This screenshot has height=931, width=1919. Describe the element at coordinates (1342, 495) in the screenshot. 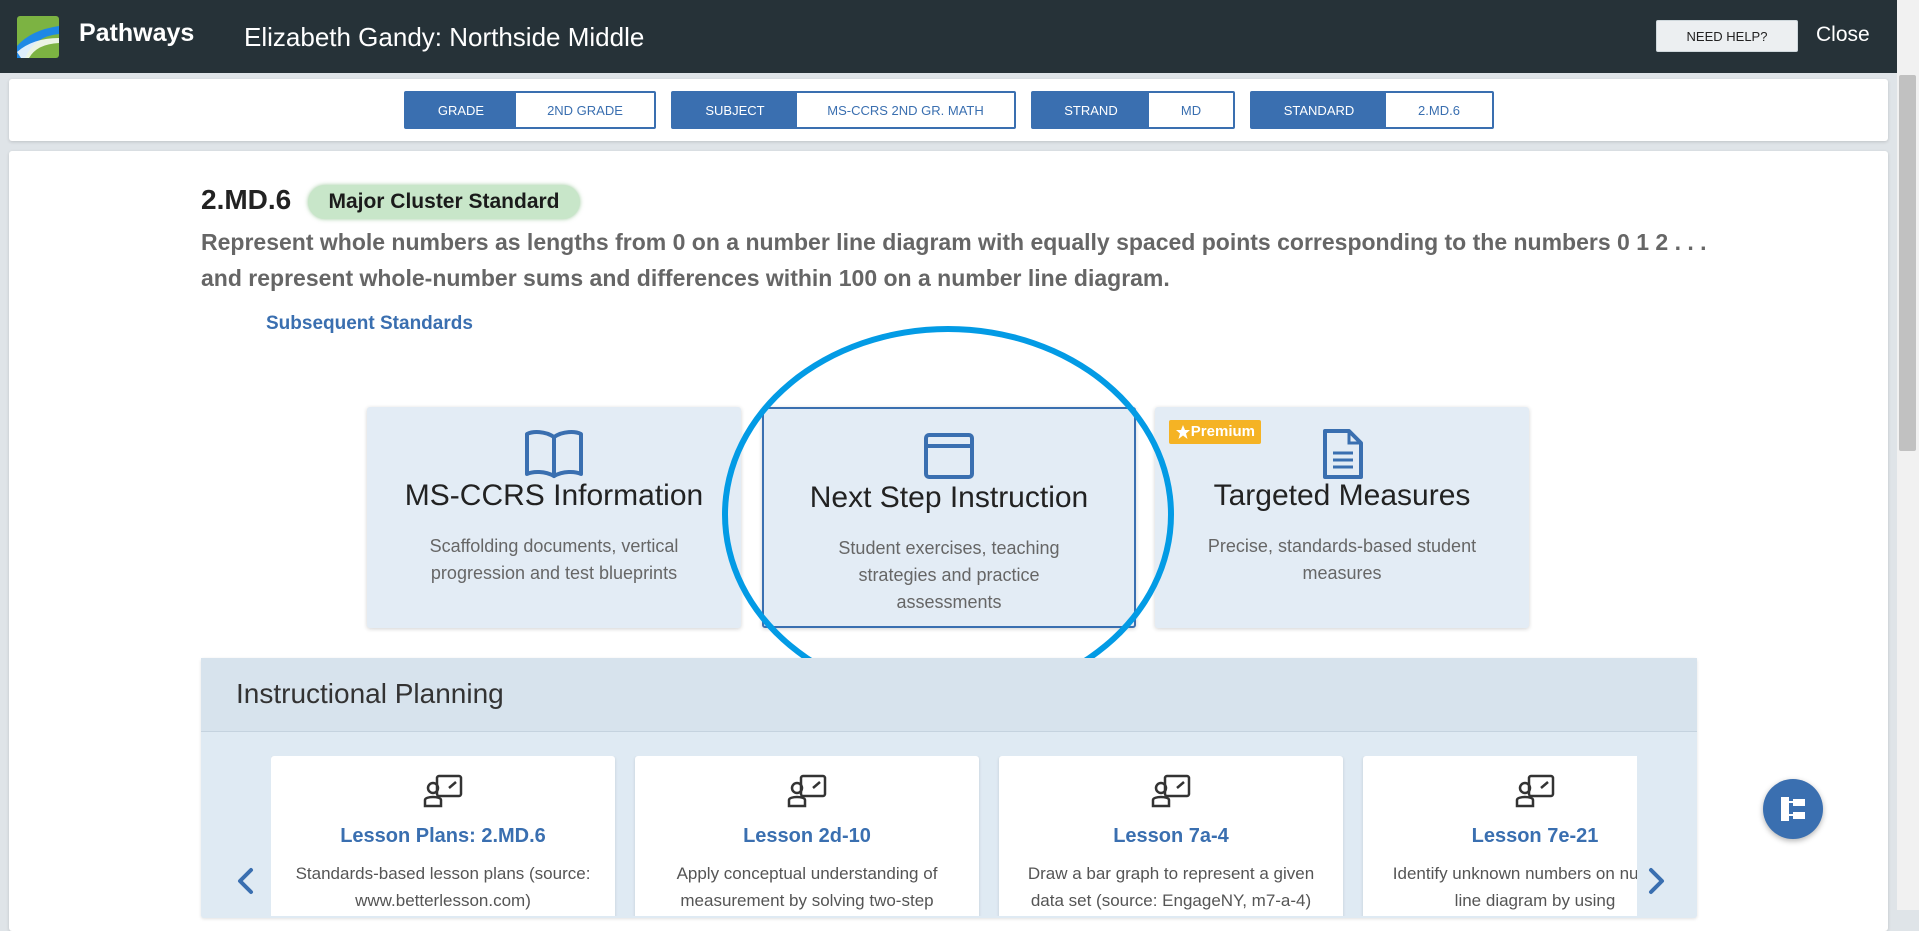

I see `tile-title: Targeted Measures` at that location.